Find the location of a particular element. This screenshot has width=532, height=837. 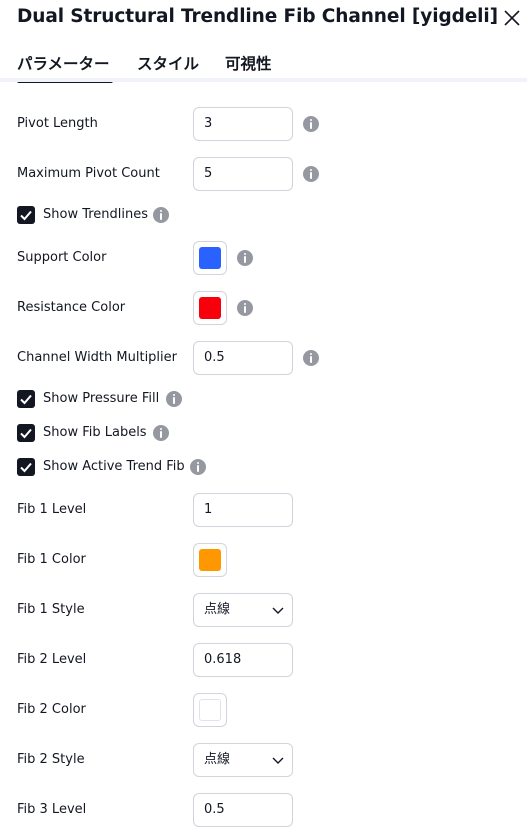

fib2-color-label: Fib 2 Color is located at coordinates (51, 709).